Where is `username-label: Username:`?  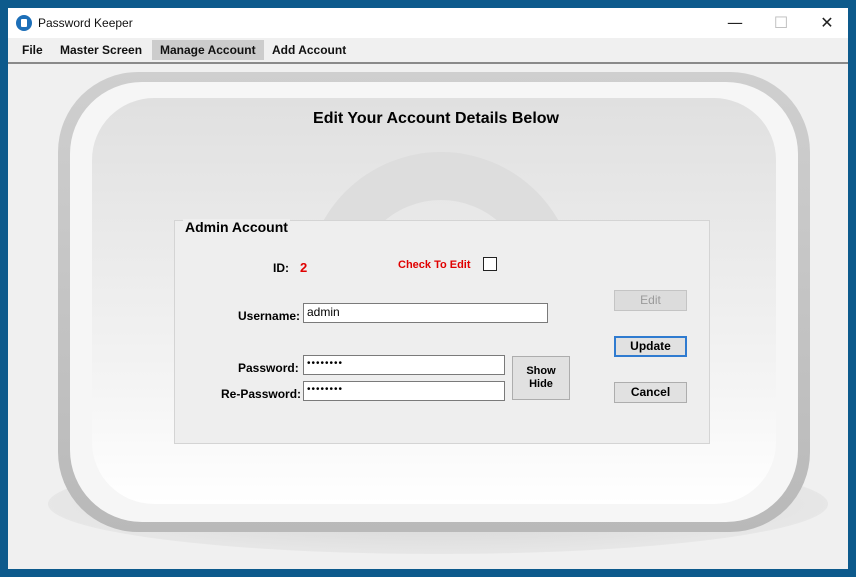 username-label: Username: is located at coordinates (269, 316).